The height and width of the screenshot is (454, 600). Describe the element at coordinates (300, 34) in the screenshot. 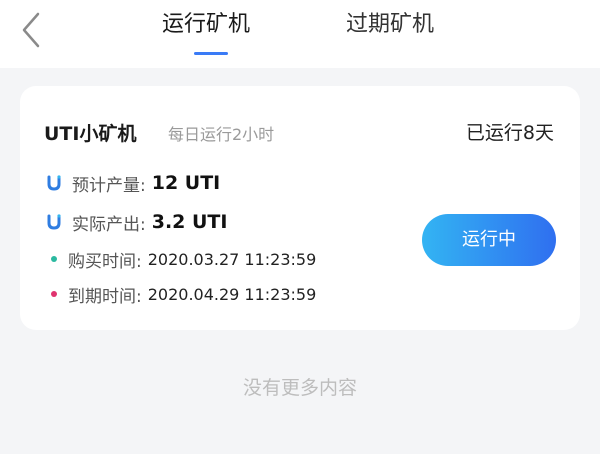

I see `top-nav-bar: 运行矿机 过期矿机` at that location.